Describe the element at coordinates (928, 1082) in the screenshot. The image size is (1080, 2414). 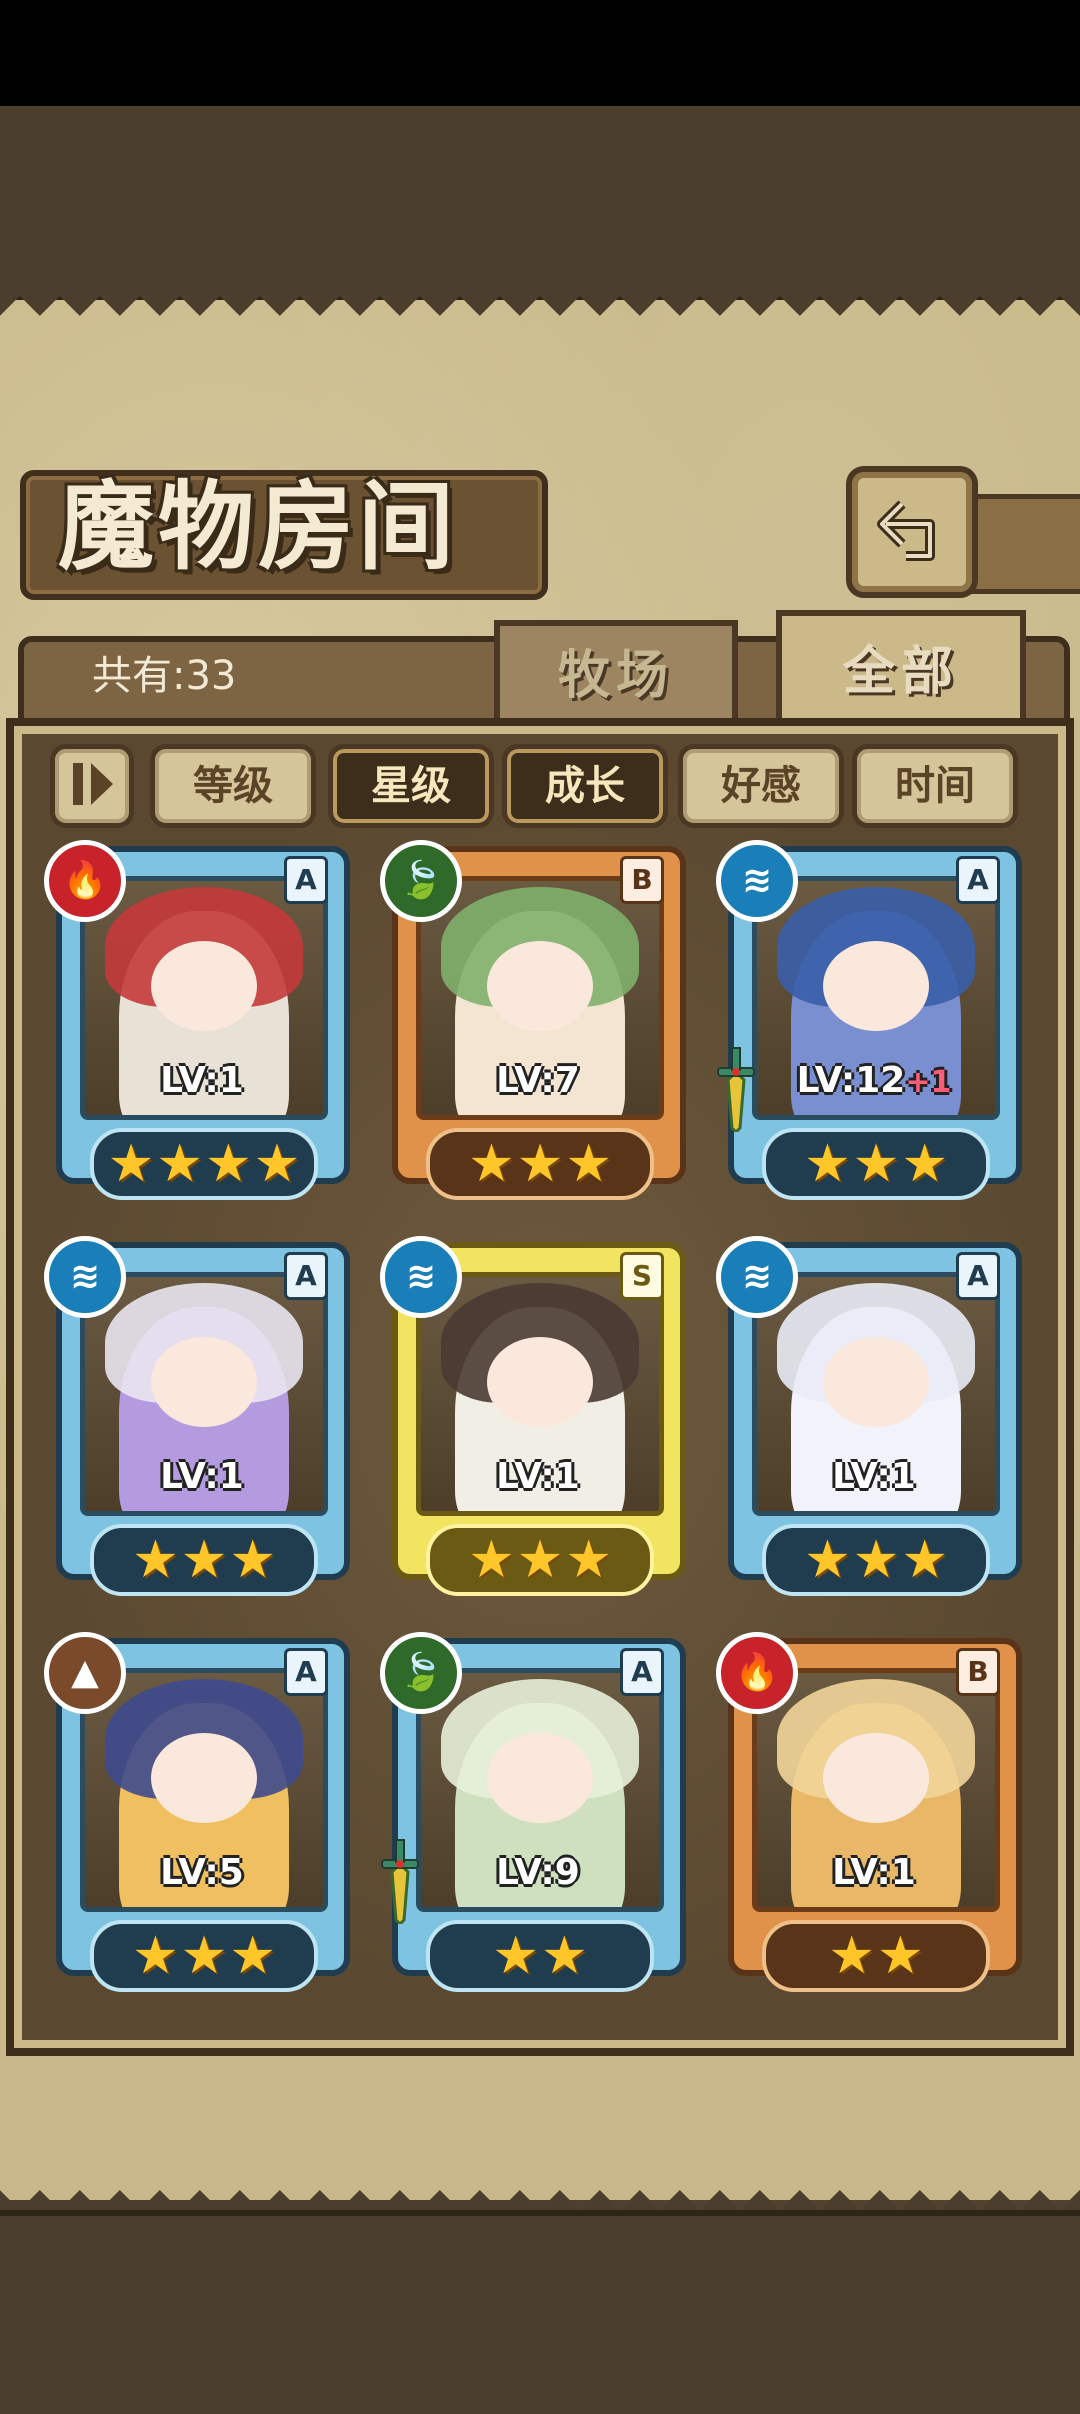
I see `level-bonus: +1` at that location.